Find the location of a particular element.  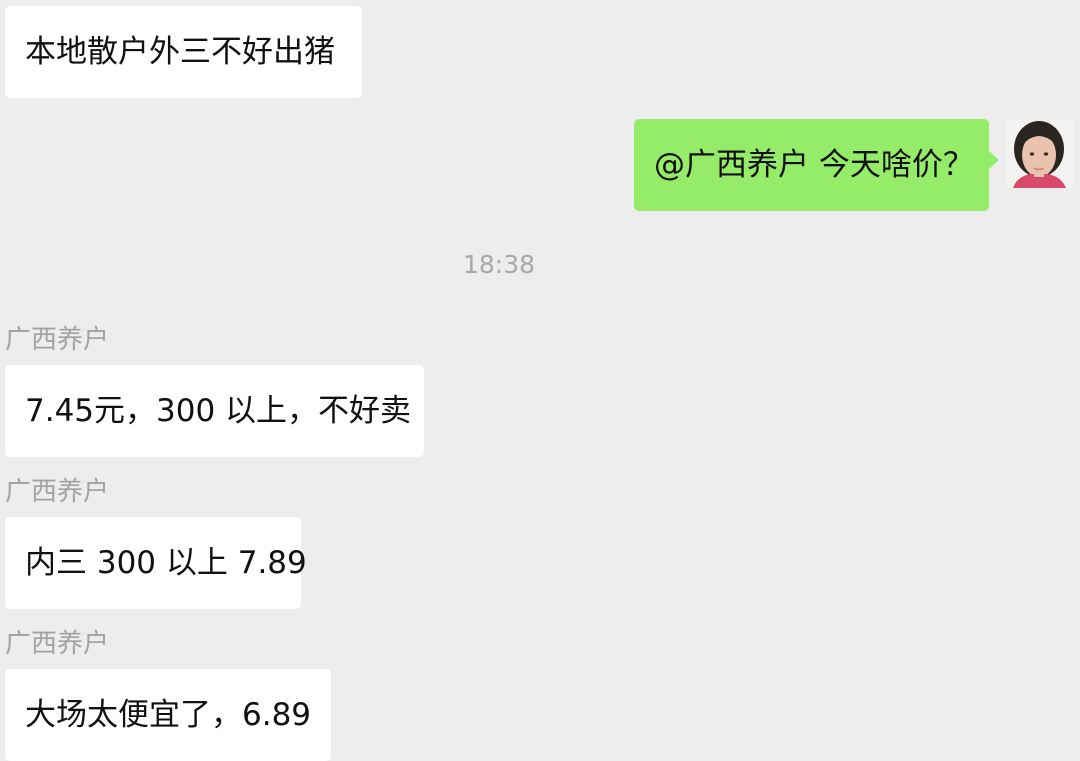

user-avatar is located at coordinates (1039, 153).